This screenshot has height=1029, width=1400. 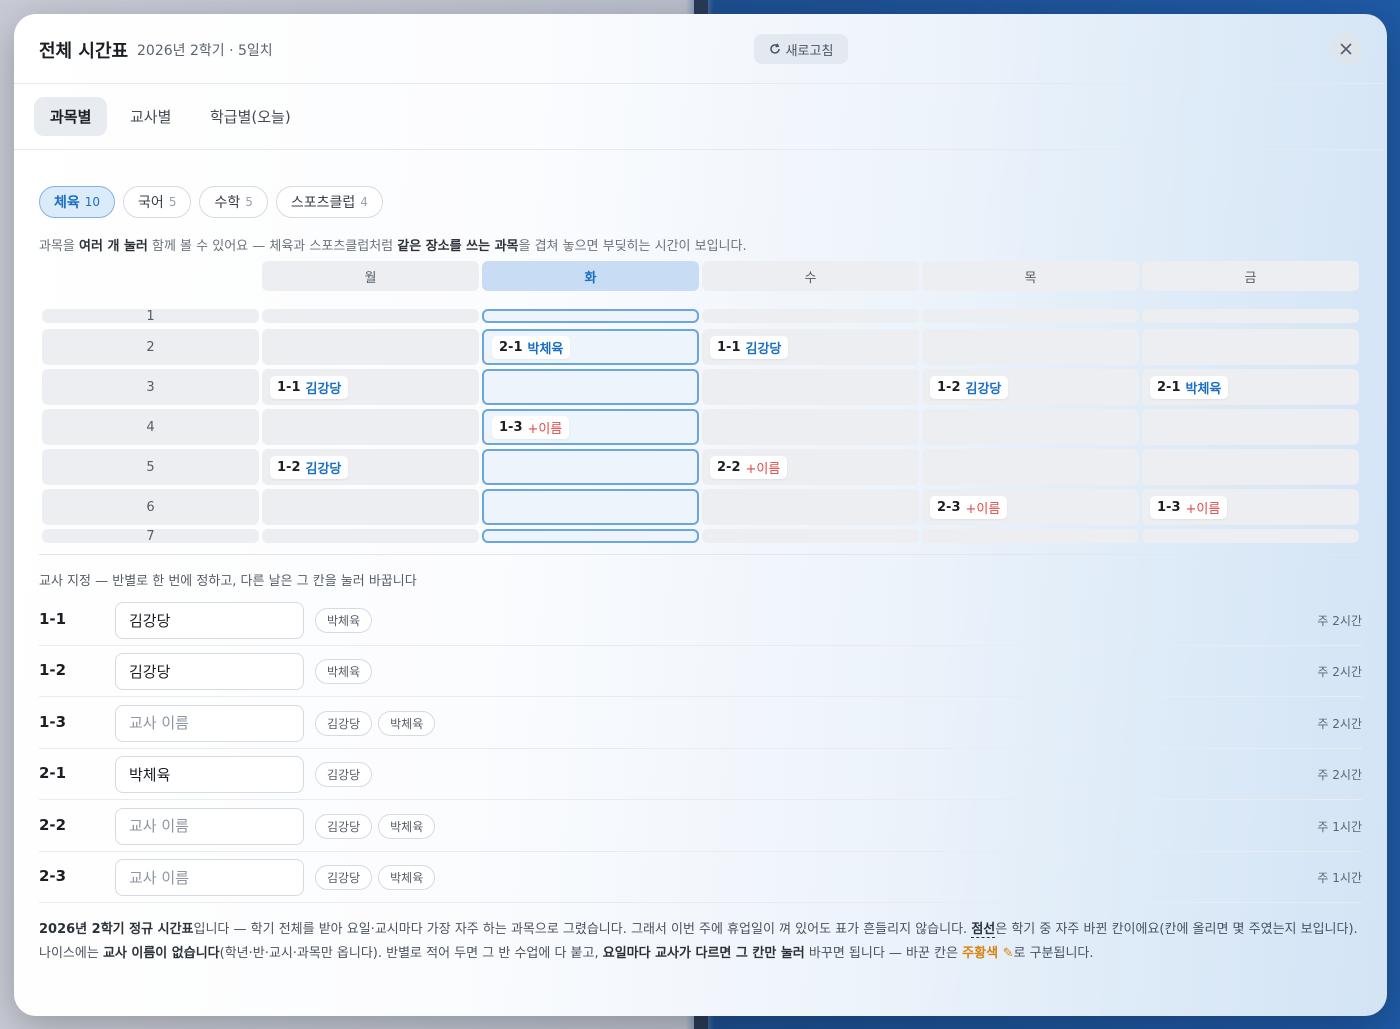 What do you see at coordinates (810, 467) in the screenshot?
I see `timetable-cell: 2-2 +이름` at bounding box center [810, 467].